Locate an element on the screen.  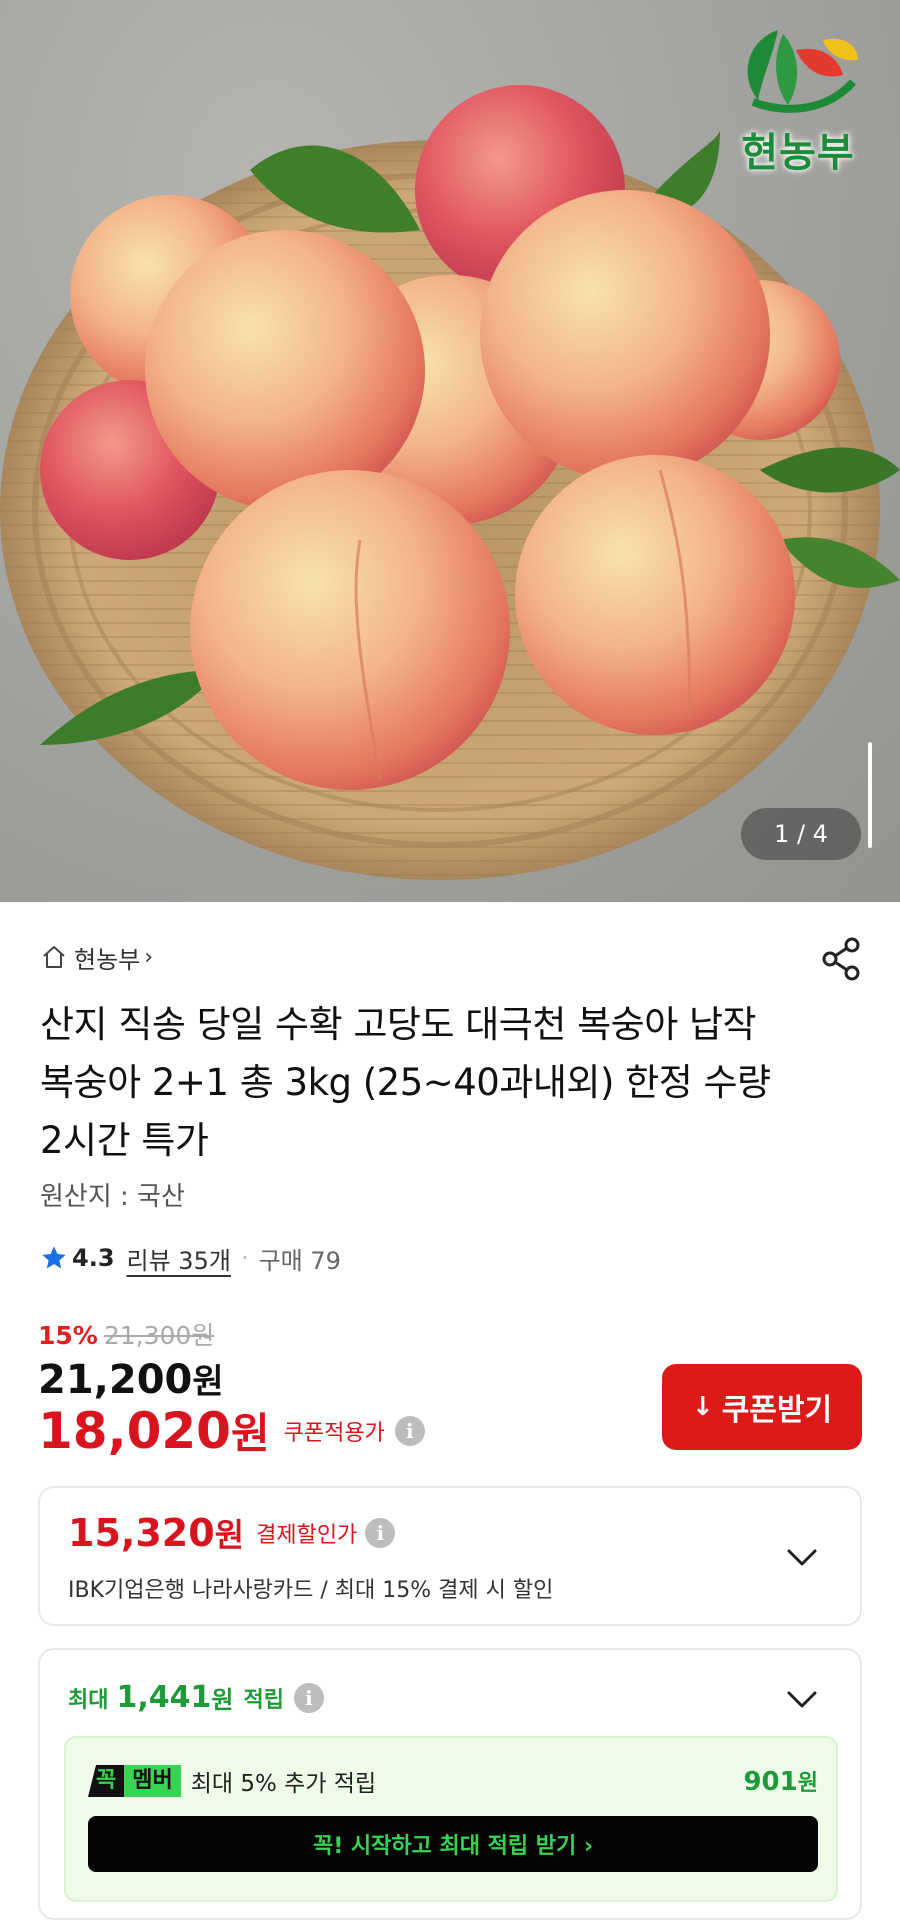
kkok-member-badge: 꼭 멤버 is located at coordinates (134, 1781).